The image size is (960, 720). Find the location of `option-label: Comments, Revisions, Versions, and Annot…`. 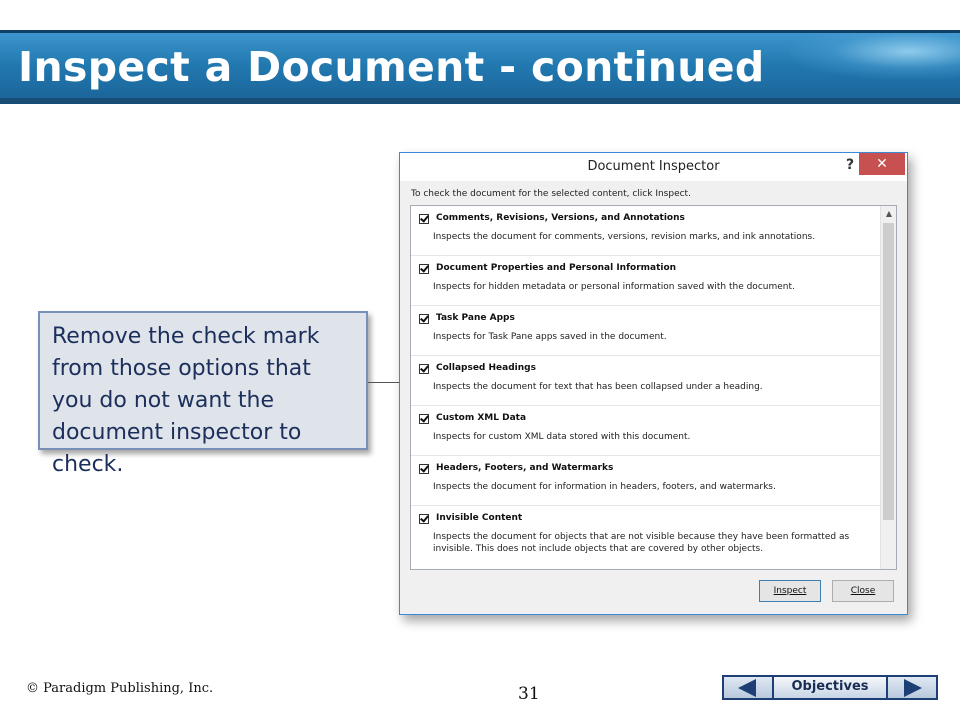

option-label: Comments, Revisions, Versions, and Annot… is located at coordinates (560, 218).